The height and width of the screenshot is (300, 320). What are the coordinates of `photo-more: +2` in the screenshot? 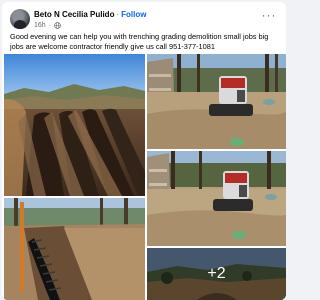 It's located at (216, 274).